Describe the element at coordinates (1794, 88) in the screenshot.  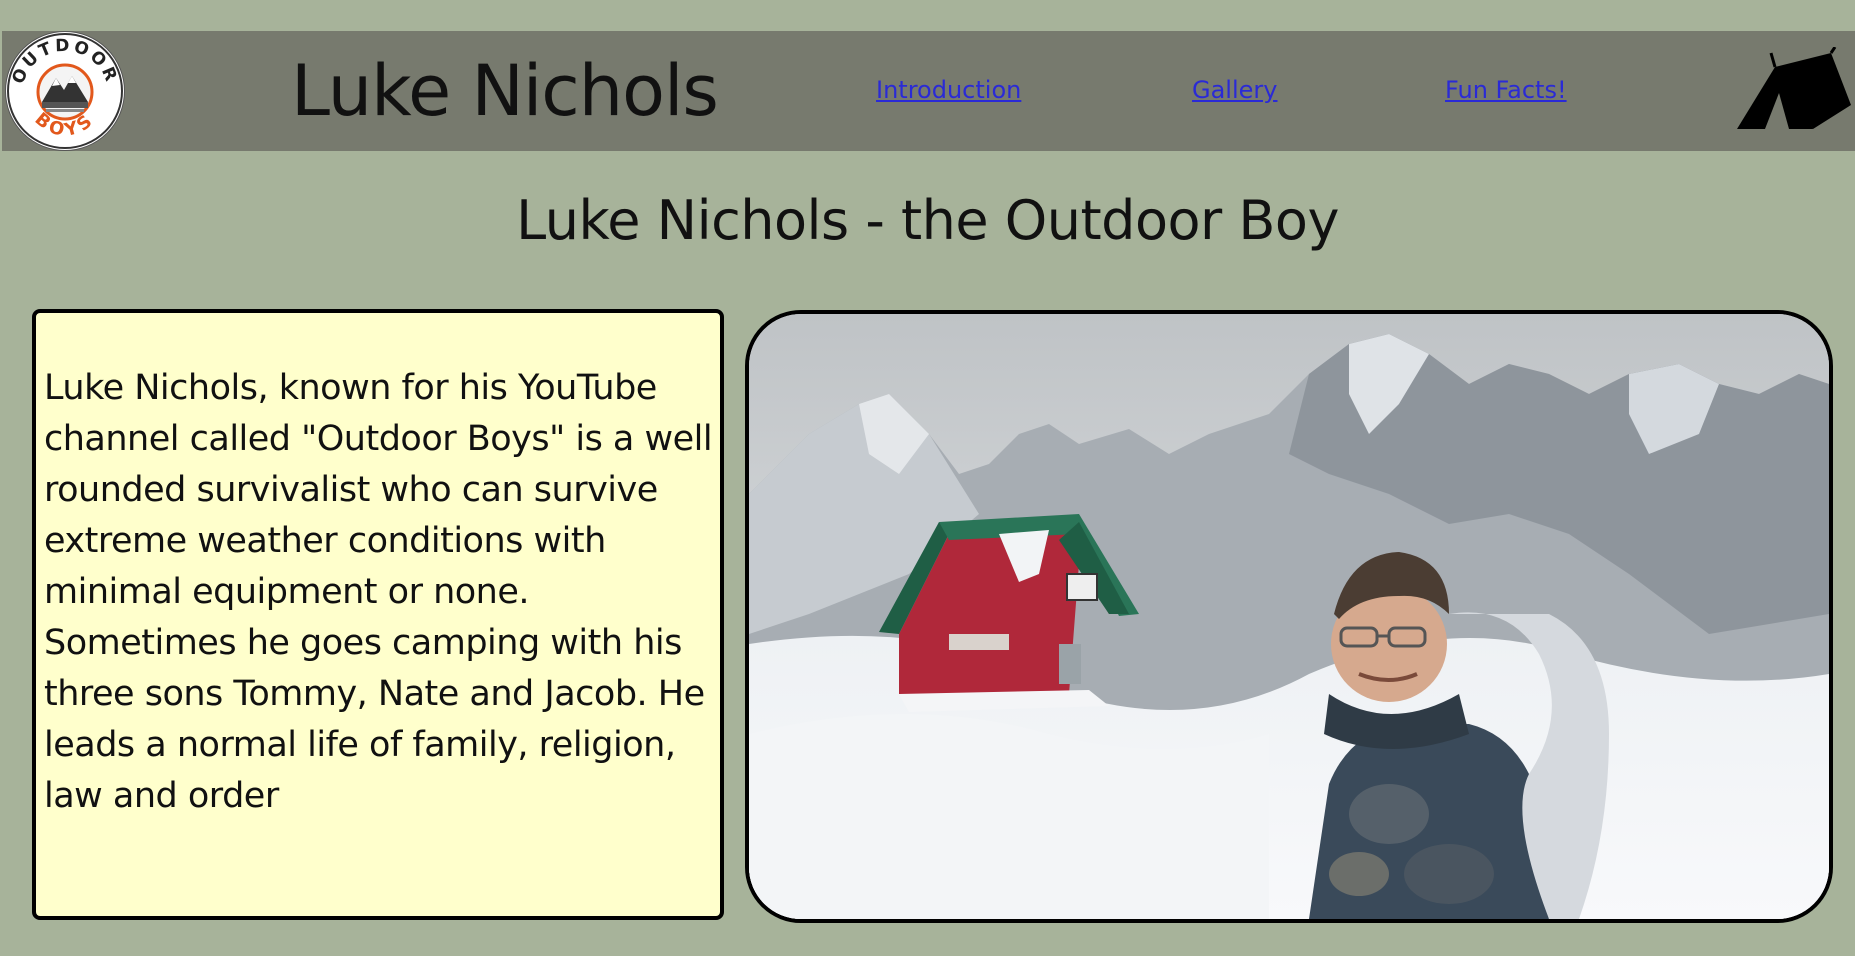
I see `tent-icon` at that location.